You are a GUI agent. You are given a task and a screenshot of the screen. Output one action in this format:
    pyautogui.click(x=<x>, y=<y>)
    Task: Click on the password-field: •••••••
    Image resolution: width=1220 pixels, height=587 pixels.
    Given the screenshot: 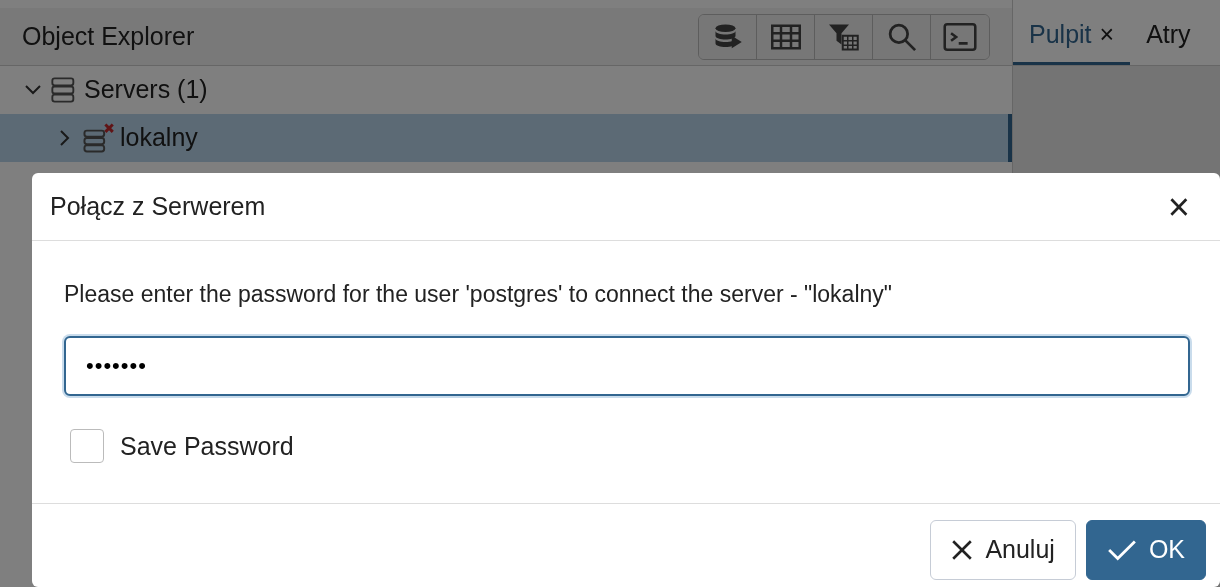 What is the action you would take?
    pyautogui.click(x=627, y=365)
    